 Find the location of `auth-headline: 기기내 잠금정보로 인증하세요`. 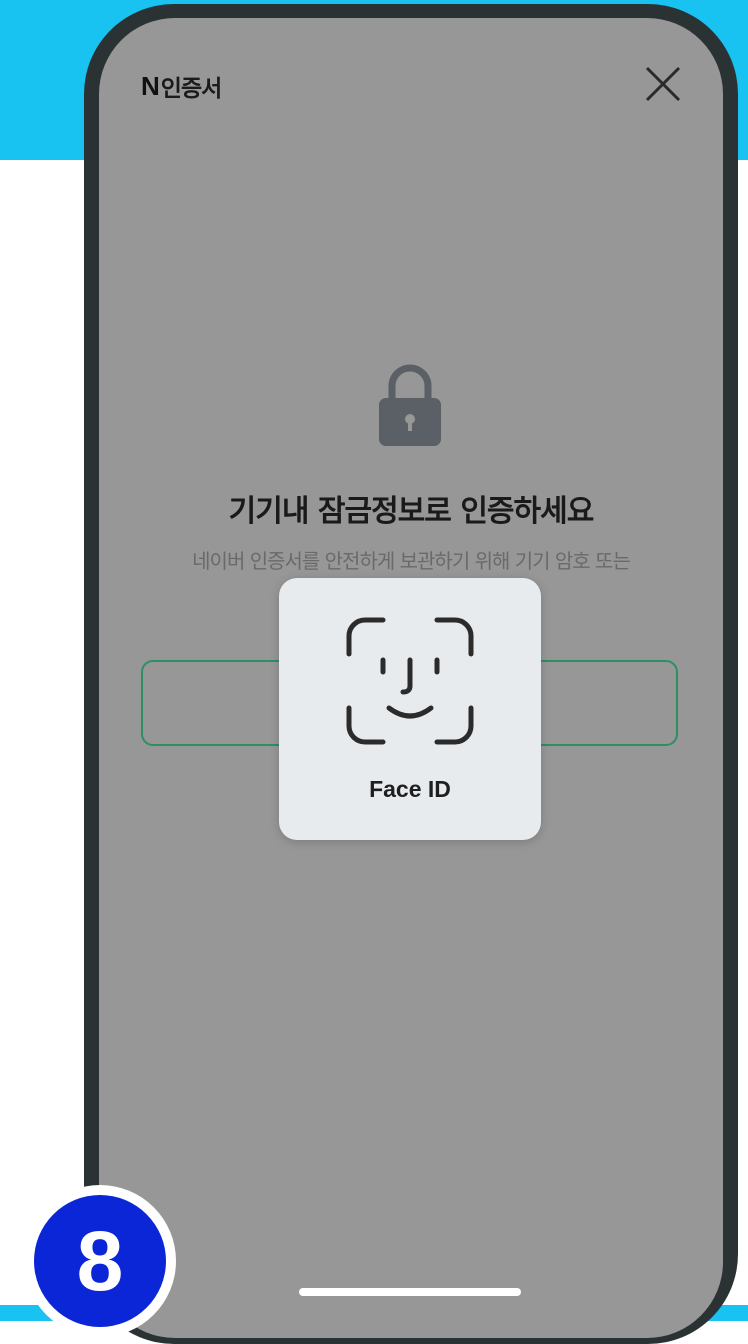

auth-headline: 기기내 잠금정보로 인증하세요 is located at coordinates (411, 511).